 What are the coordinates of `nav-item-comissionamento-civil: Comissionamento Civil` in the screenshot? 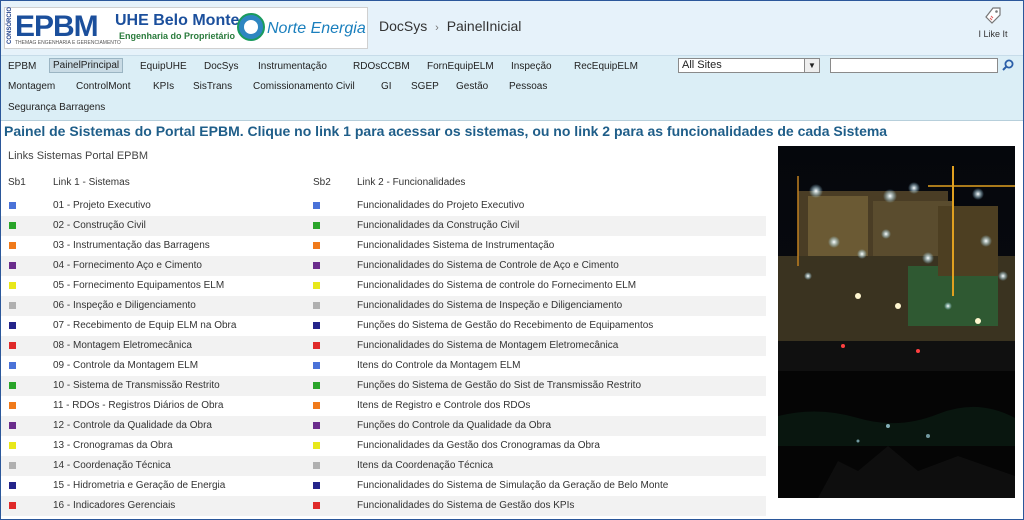 It's located at (304, 86).